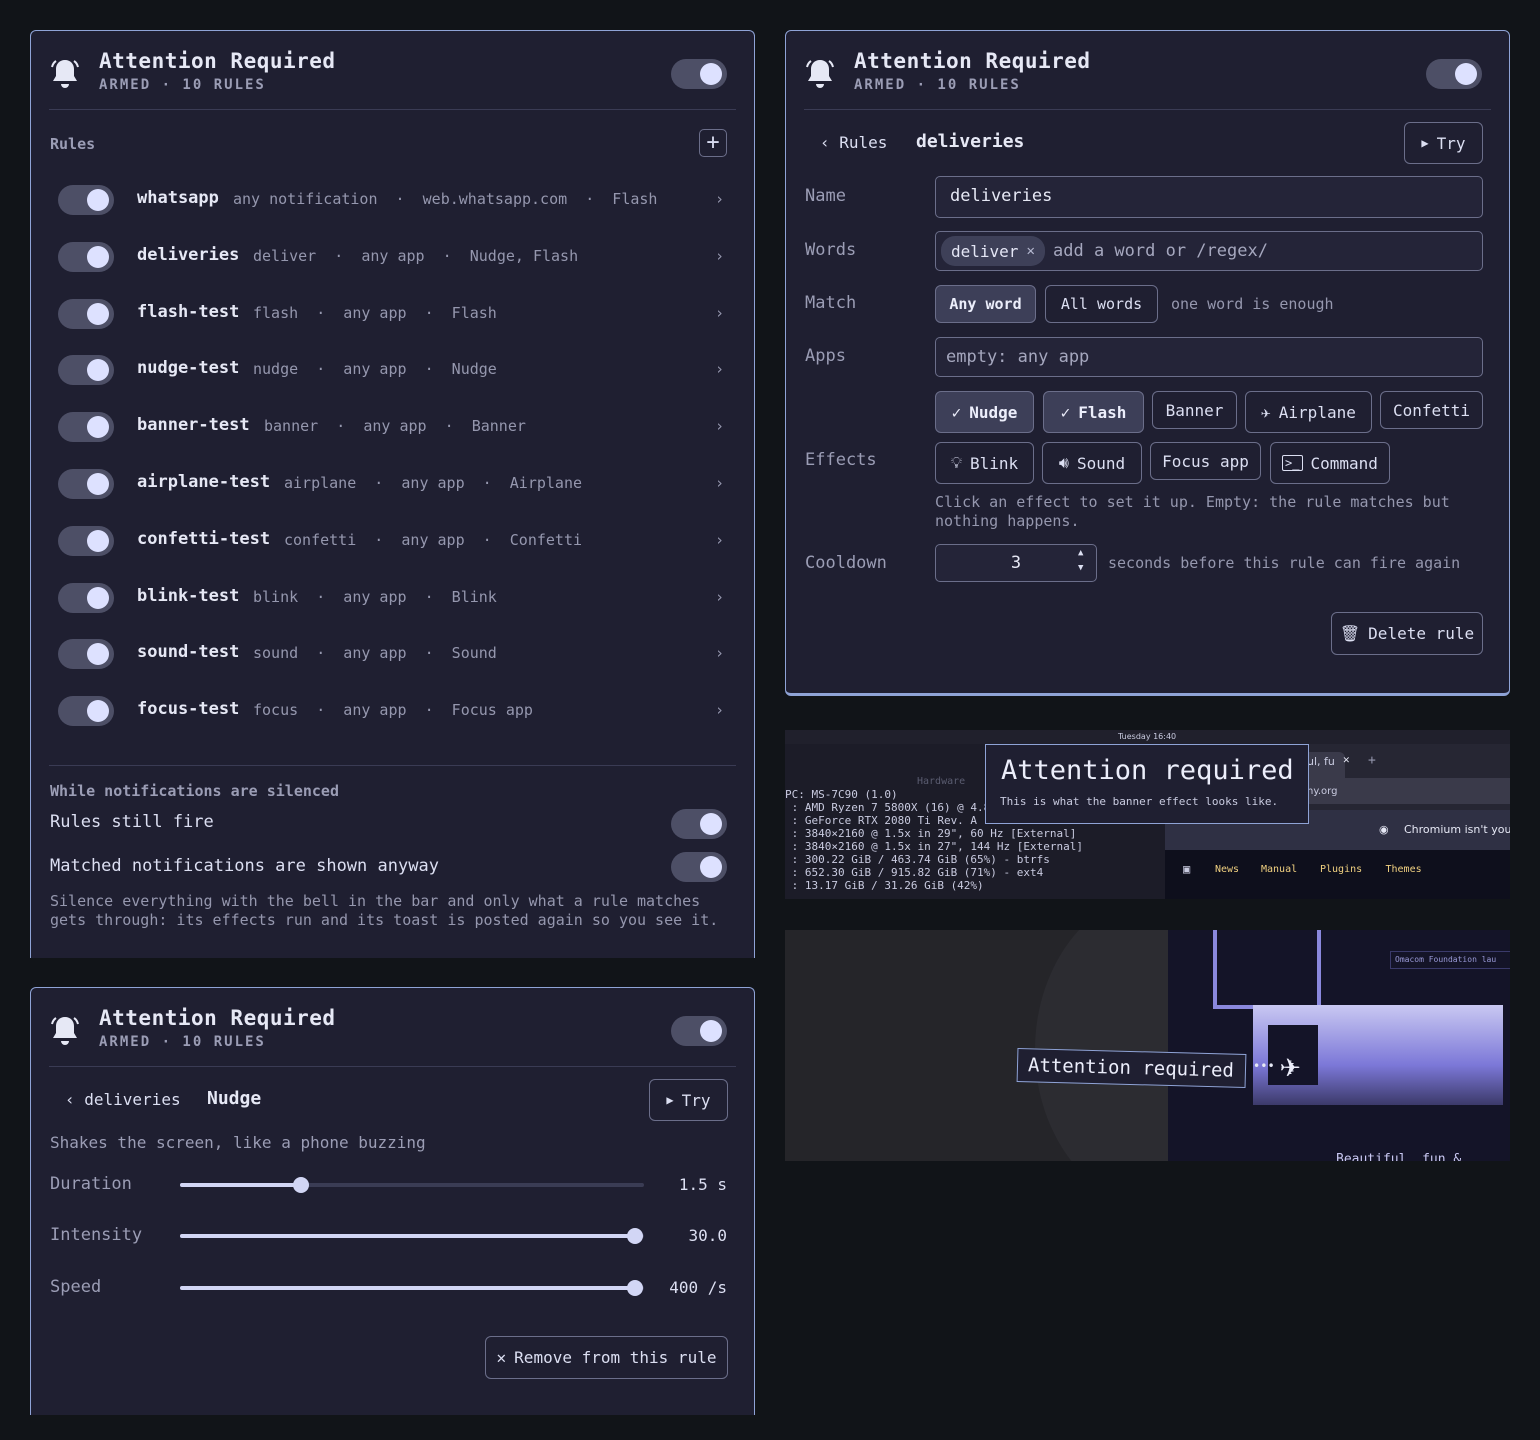 This screenshot has width=1540, height=1440. Describe the element at coordinates (713, 143) in the screenshot. I see `add-rule-button: +` at that location.